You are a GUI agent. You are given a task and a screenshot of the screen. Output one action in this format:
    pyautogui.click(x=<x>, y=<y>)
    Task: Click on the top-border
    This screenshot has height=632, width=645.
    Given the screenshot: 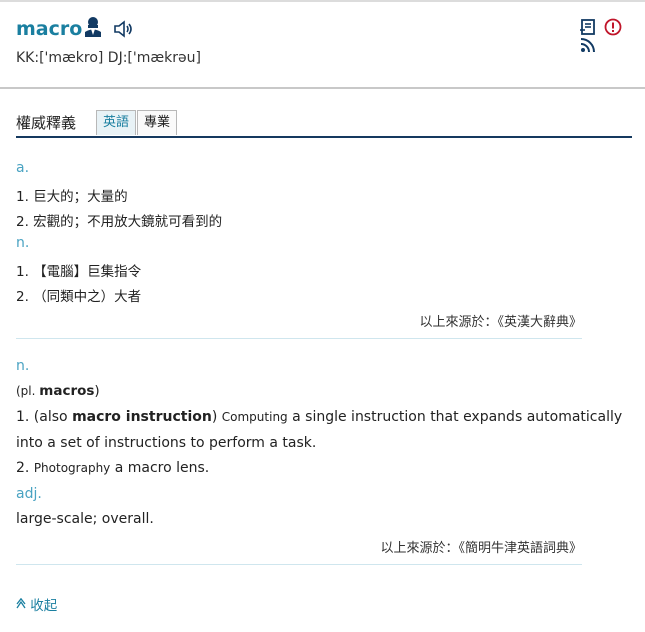 What is the action you would take?
    pyautogui.click(x=322, y=1)
    